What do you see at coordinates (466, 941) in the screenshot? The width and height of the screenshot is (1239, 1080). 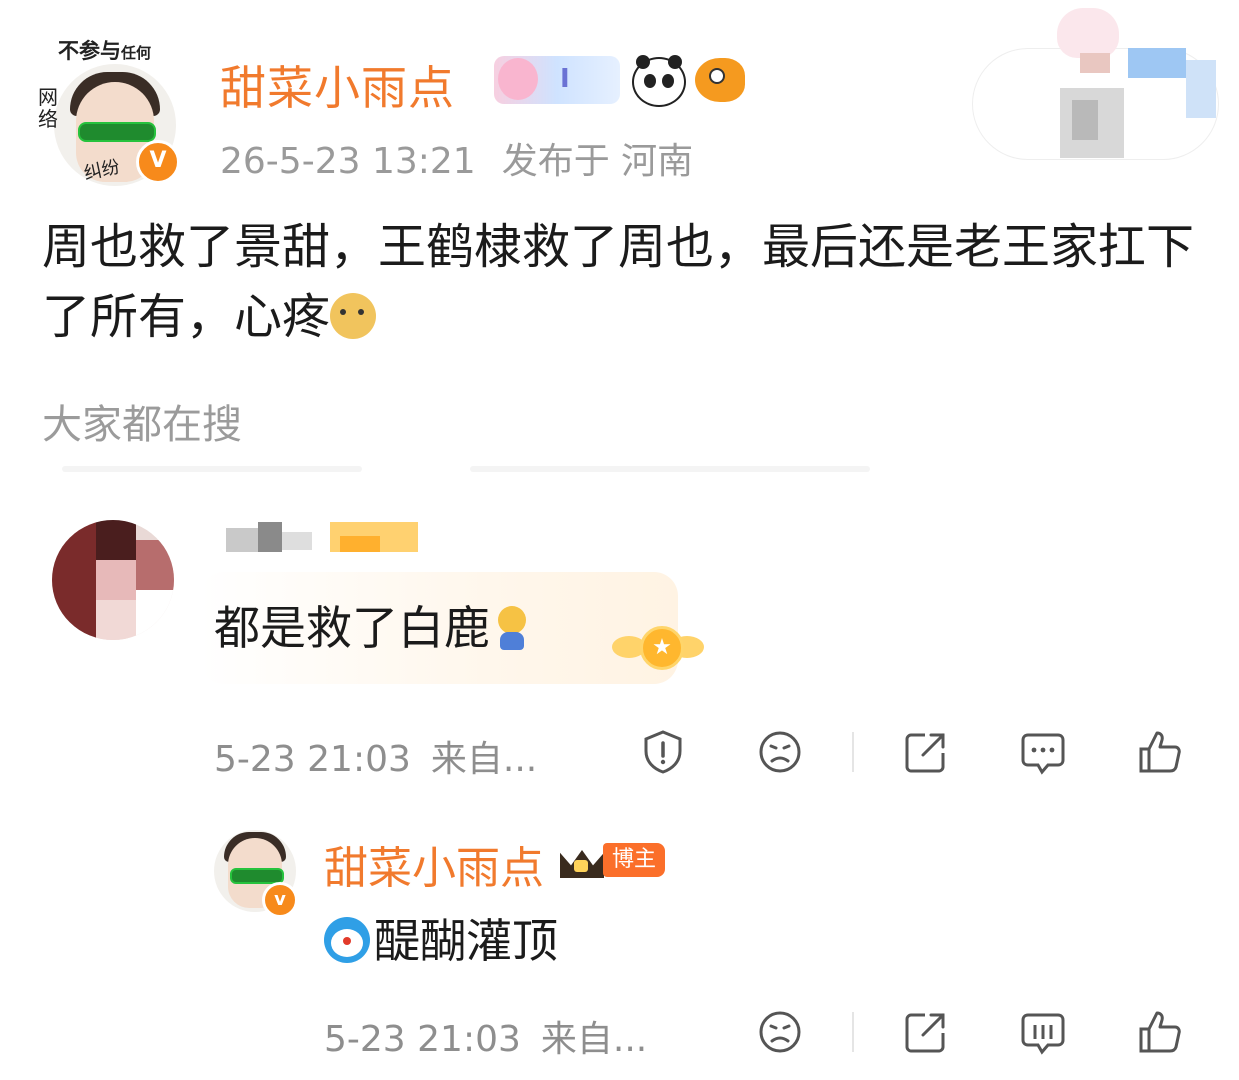 I see `reply-text: 醍醐灌顶` at bounding box center [466, 941].